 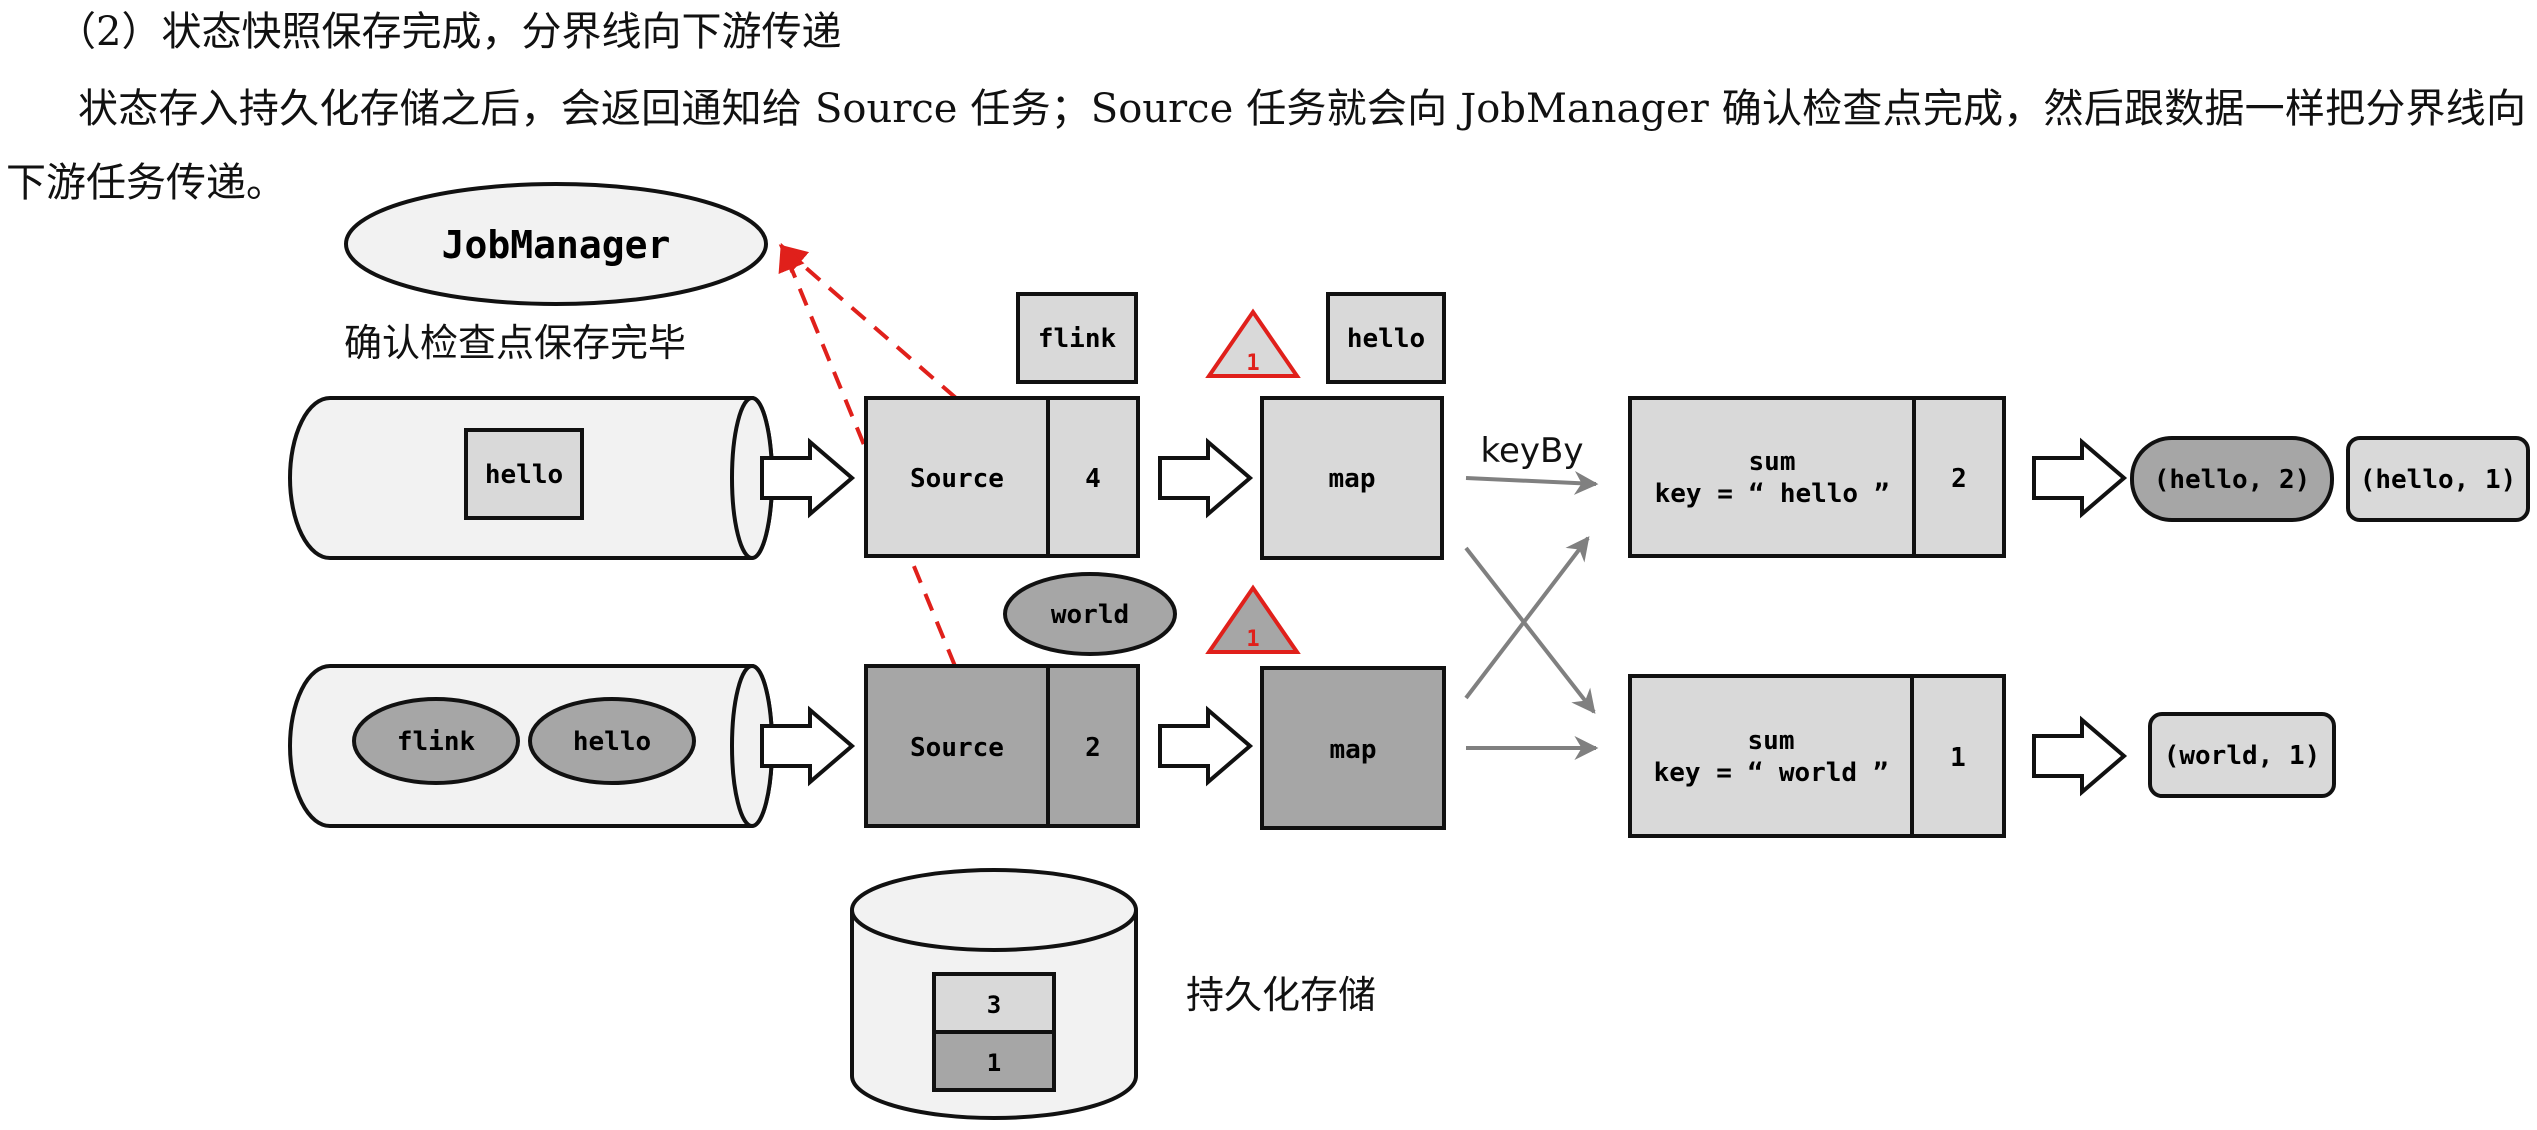 I want to click on svg-text: key = “ world ”, so click(x=1771, y=773).